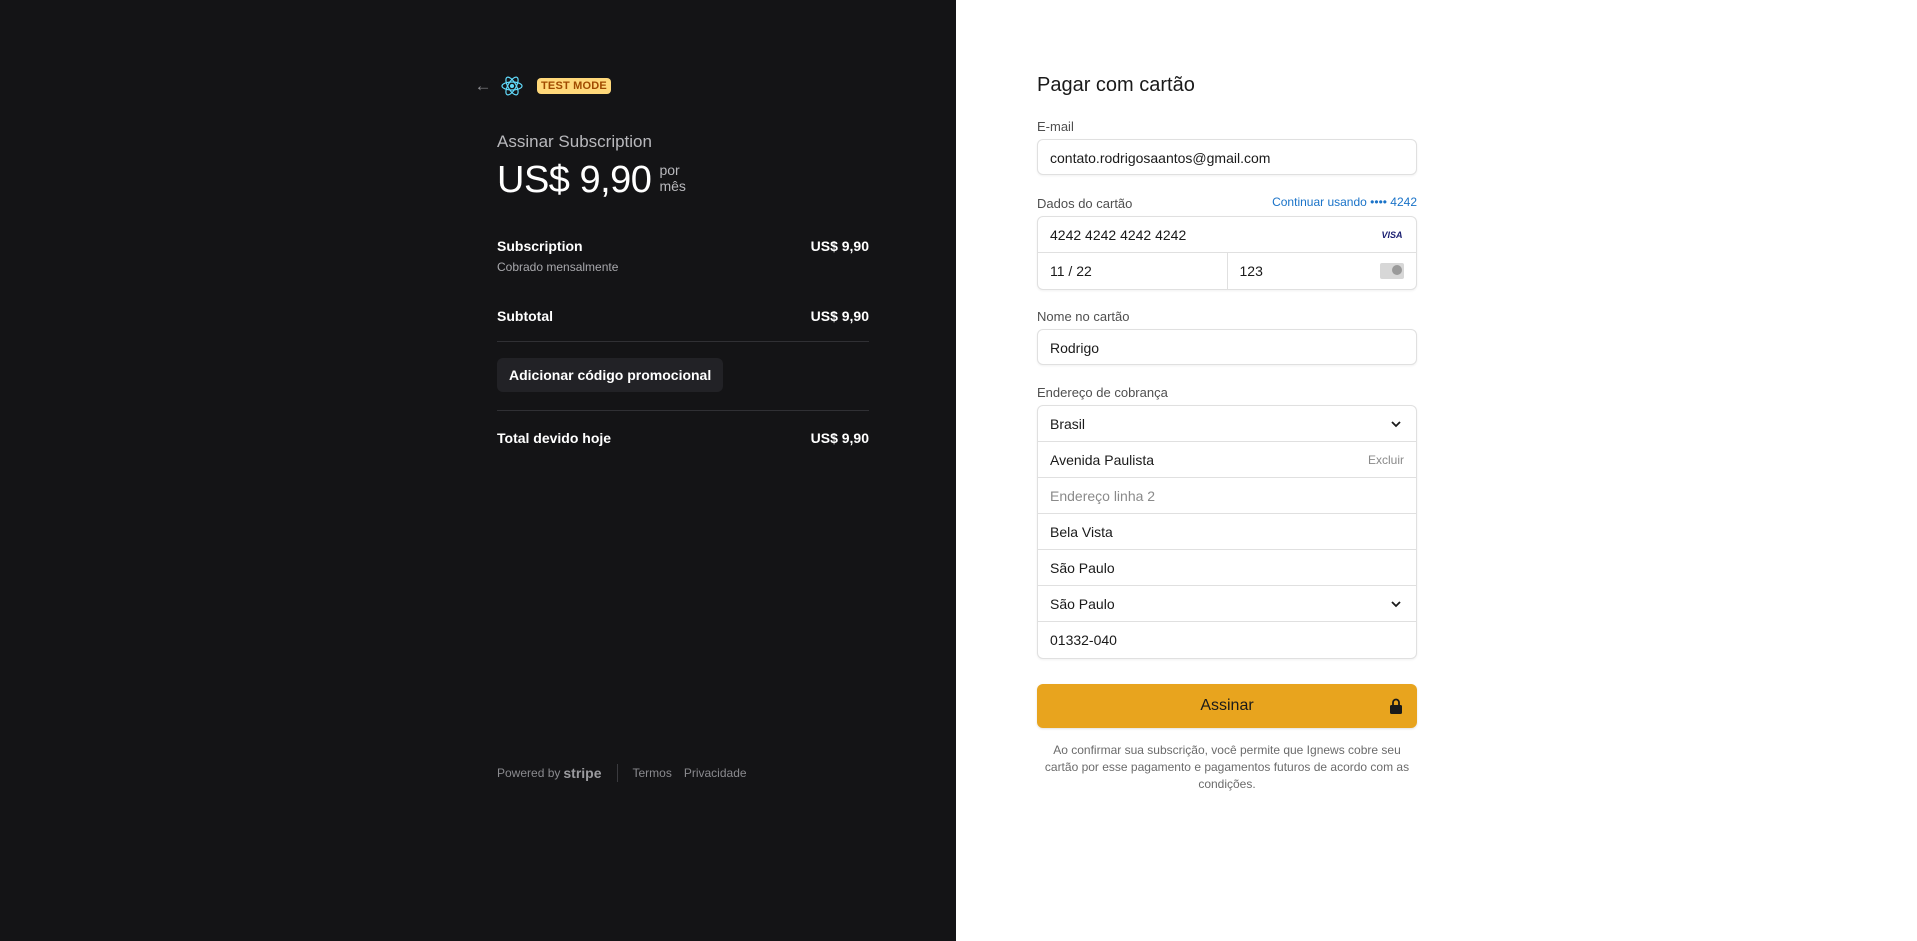  What do you see at coordinates (1102, 460) in the screenshot?
I see `address-line1-value: Avenida Paulista` at bounding box center [1102, 460].